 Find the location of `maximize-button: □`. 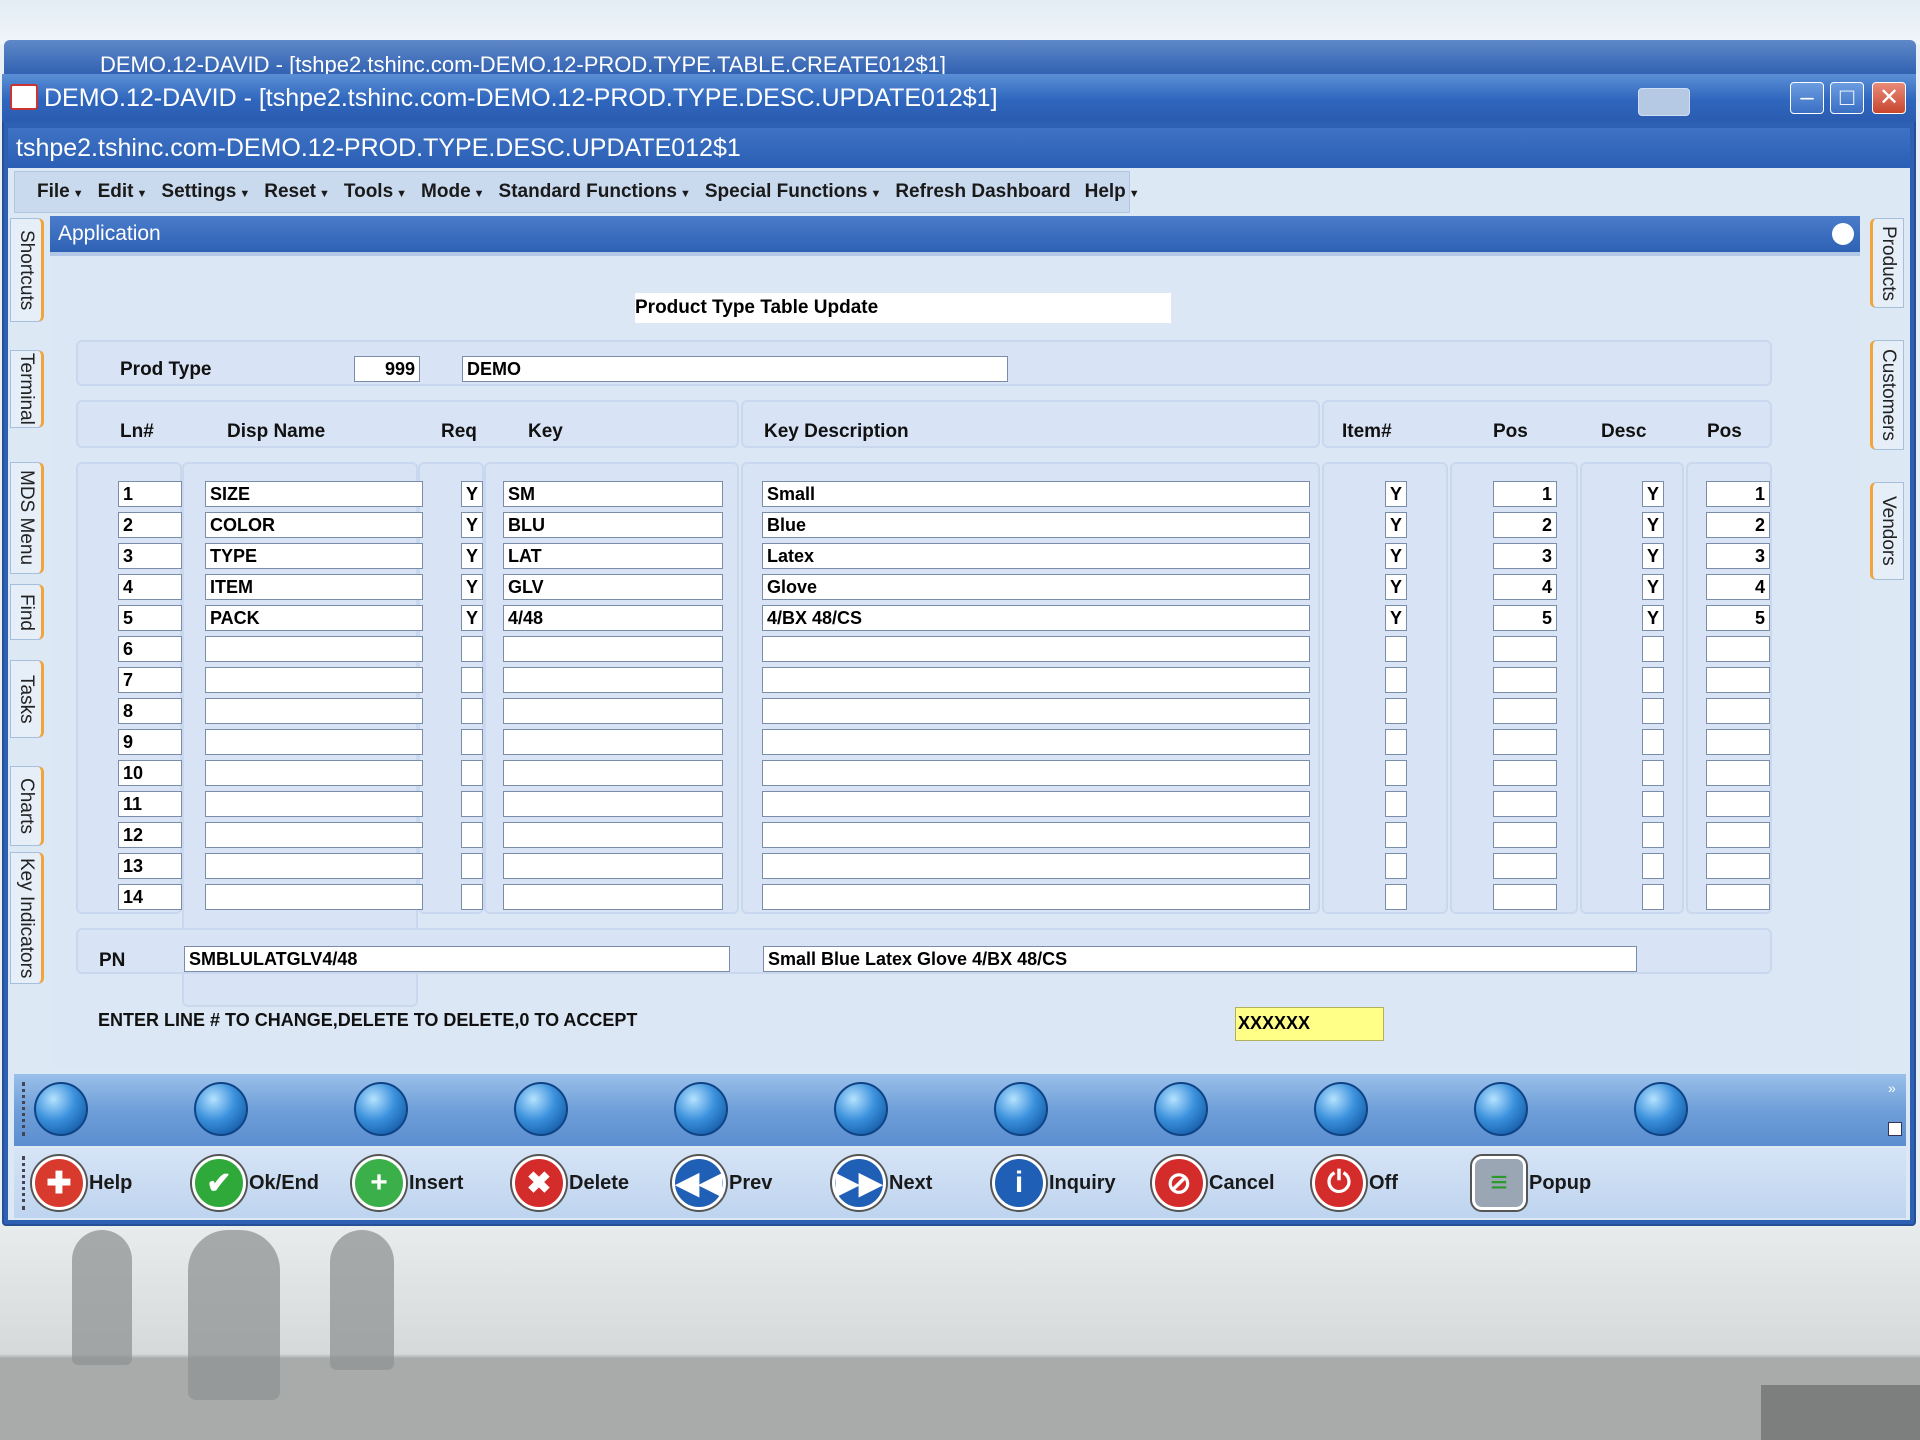

maximize-button: □ is located at coordinates (1847, 98).